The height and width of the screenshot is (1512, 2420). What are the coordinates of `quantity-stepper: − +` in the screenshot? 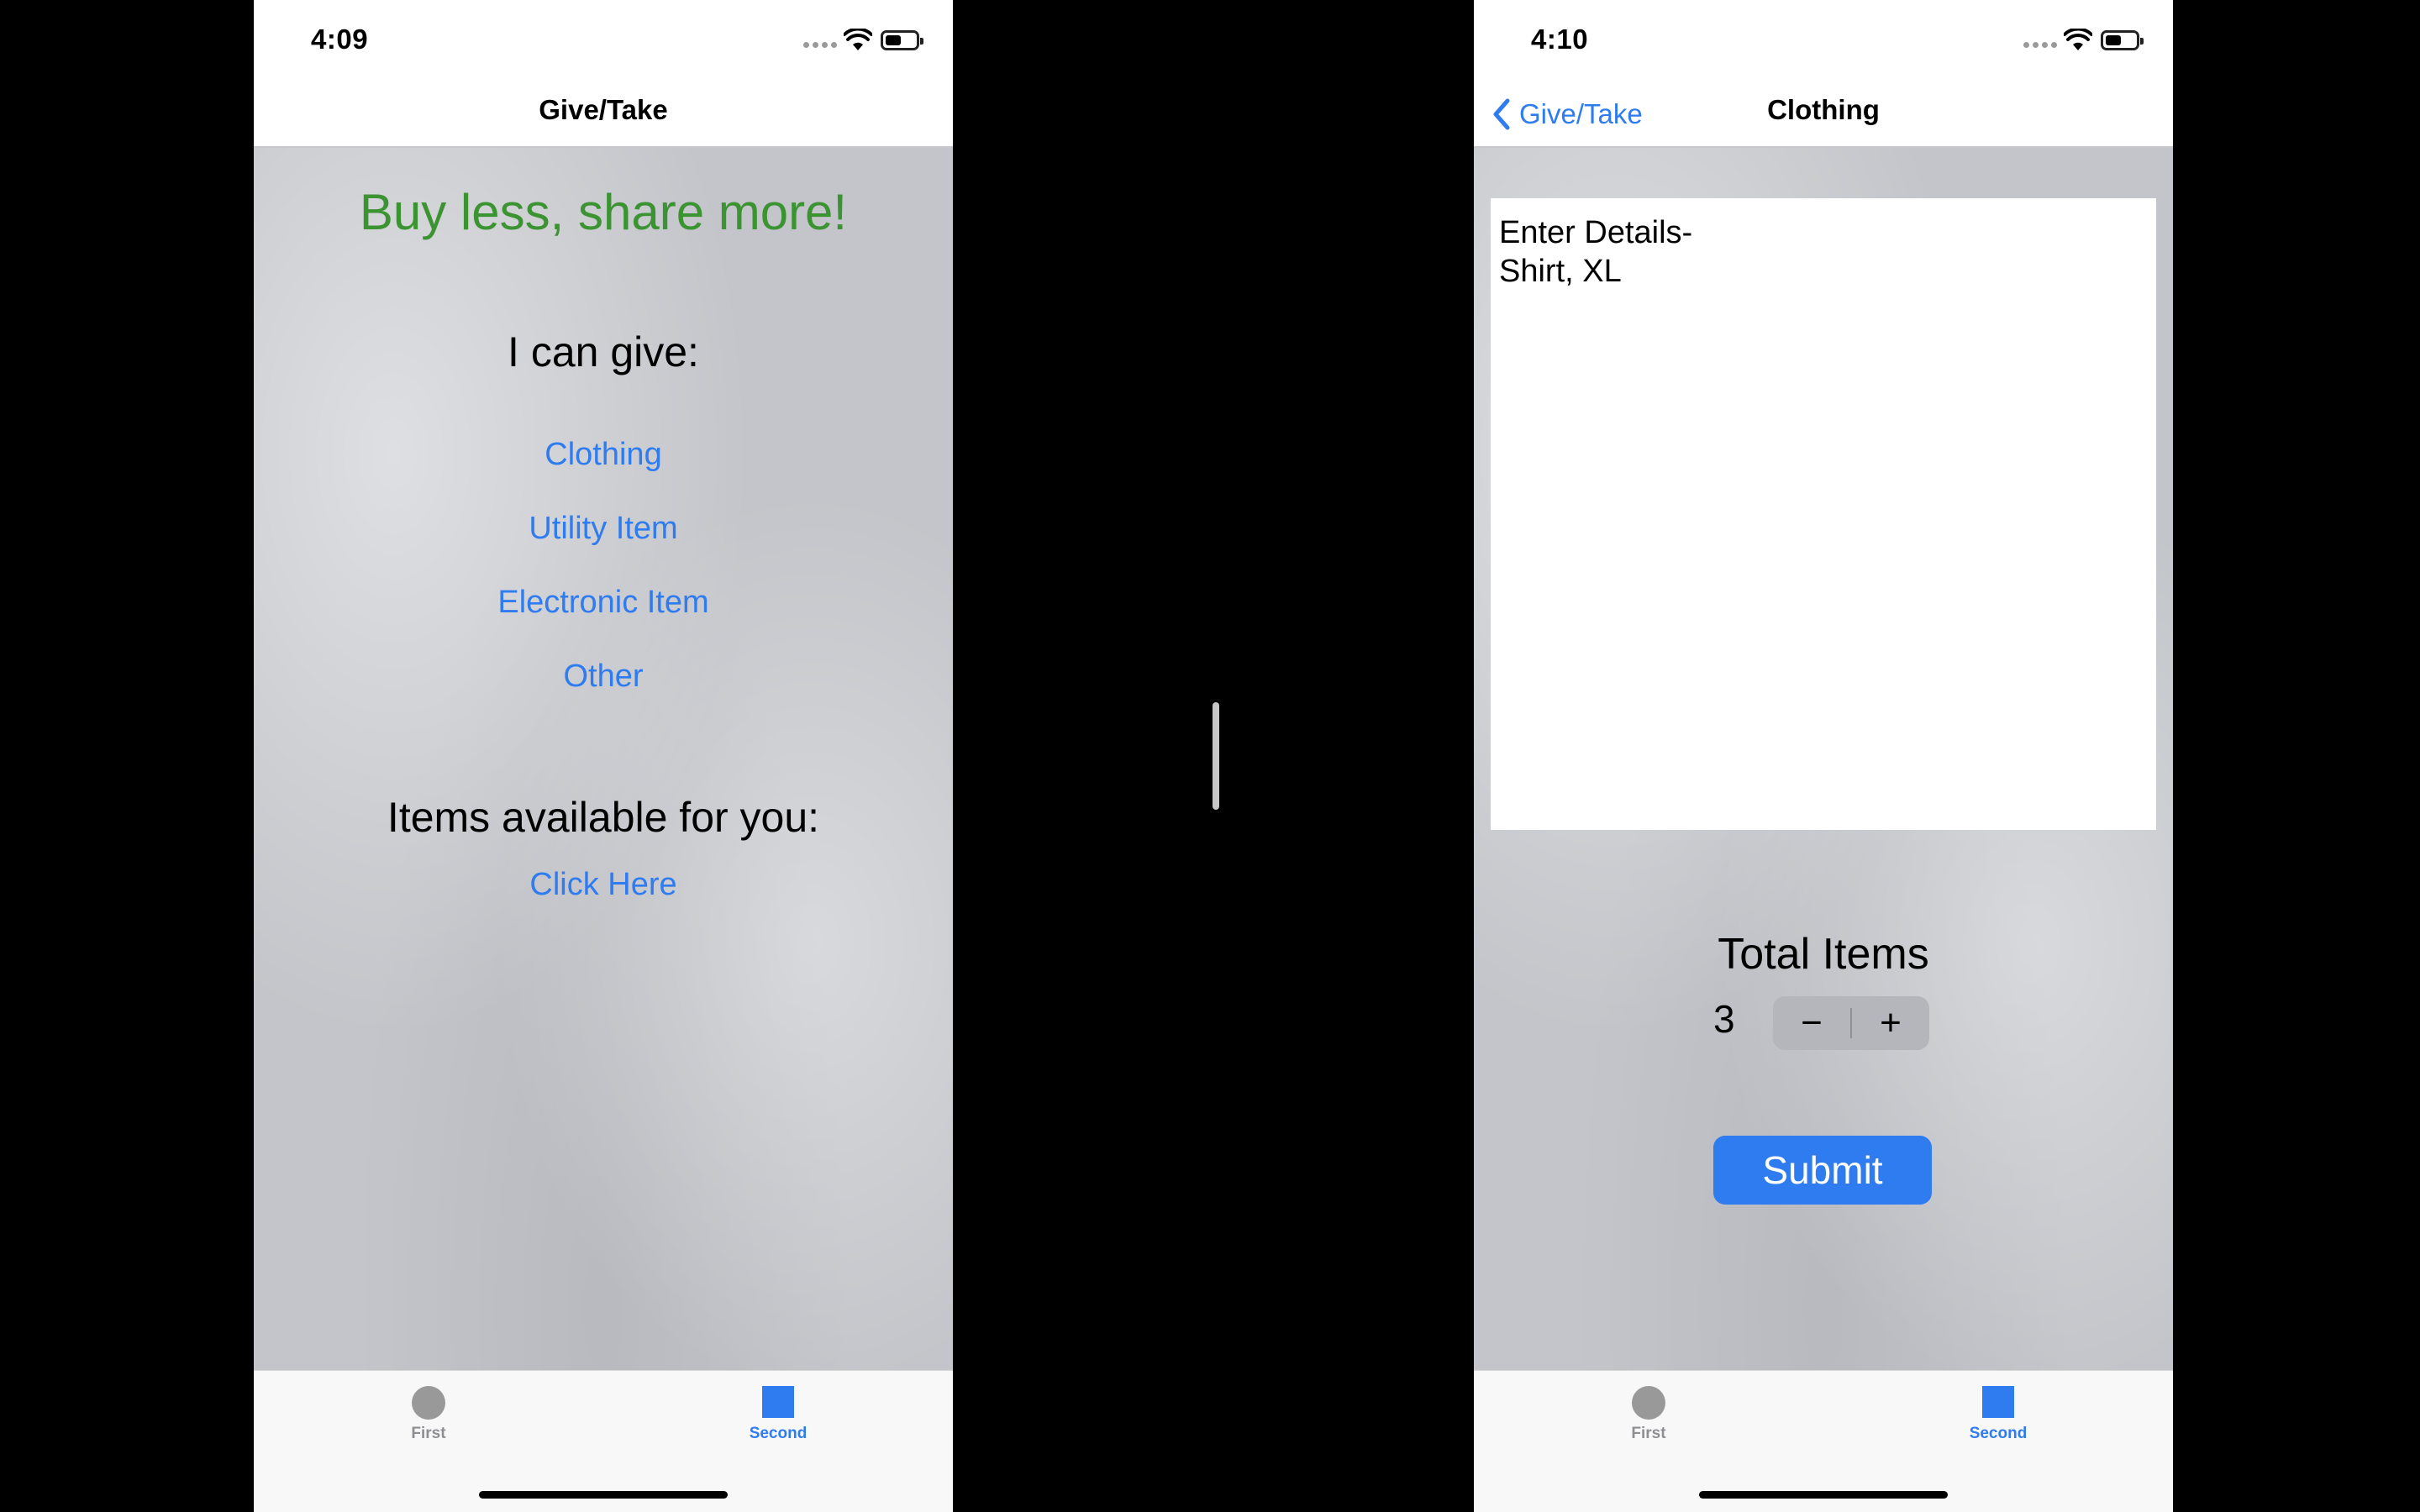 It's located at (1851, 1023).